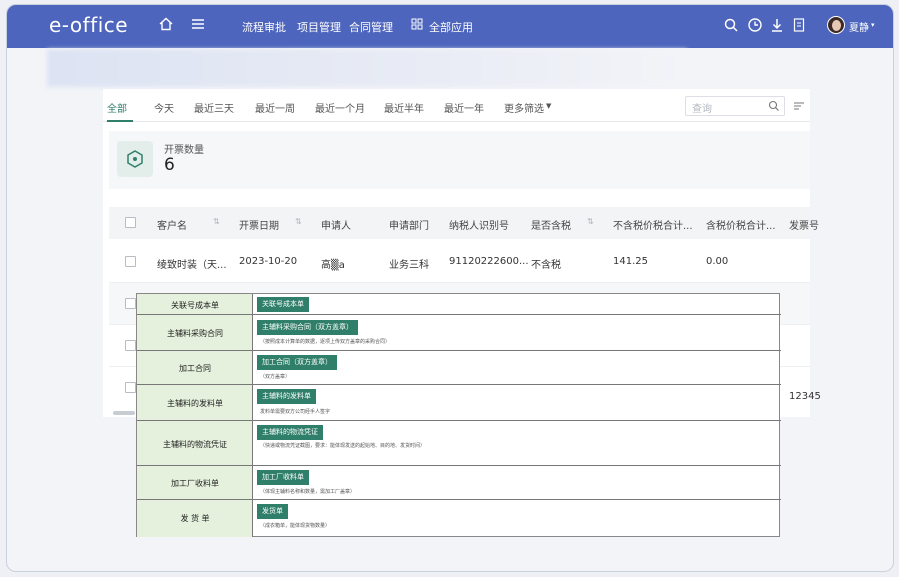 Image resolution: width=899 pixels, height=577 pixels. What do you see at coordinates (805, 396) in the screenshot?
I see `cell-invoice-number: 12345` at bounding box center [805, 396].